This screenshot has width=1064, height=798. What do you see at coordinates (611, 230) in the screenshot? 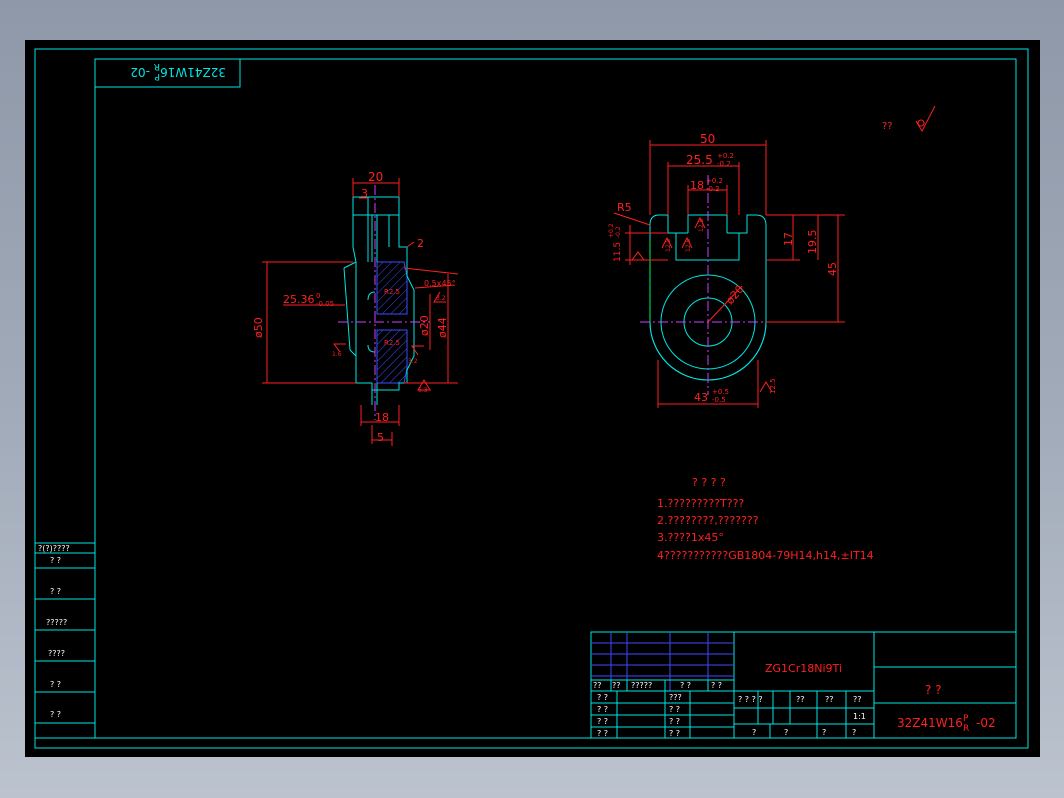
I see `dim-offset-tol-top: +0.2` at bounding box center [611, 230].